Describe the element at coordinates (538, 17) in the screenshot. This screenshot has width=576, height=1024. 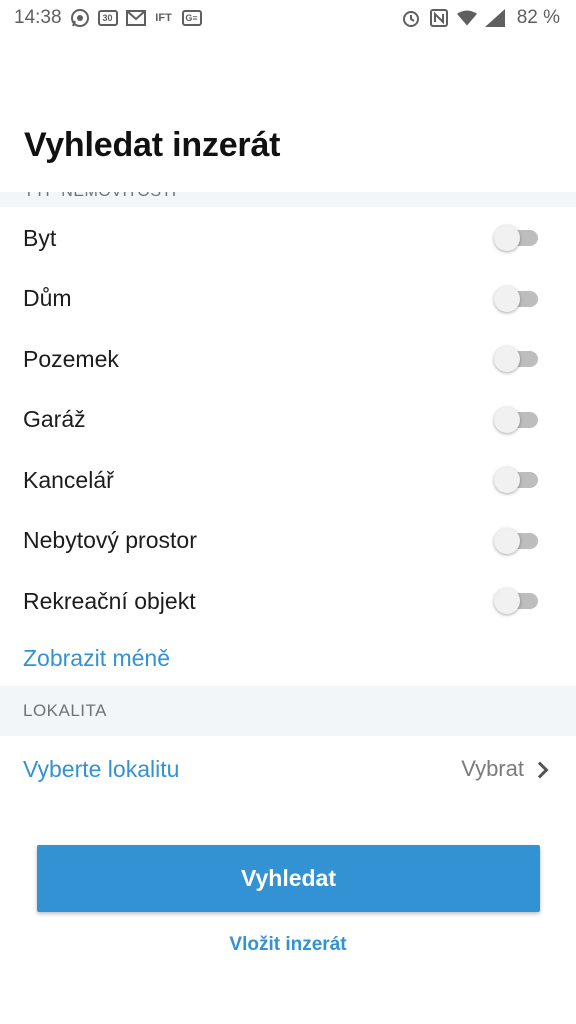
I see `battery-percent: 82 %` at that location.